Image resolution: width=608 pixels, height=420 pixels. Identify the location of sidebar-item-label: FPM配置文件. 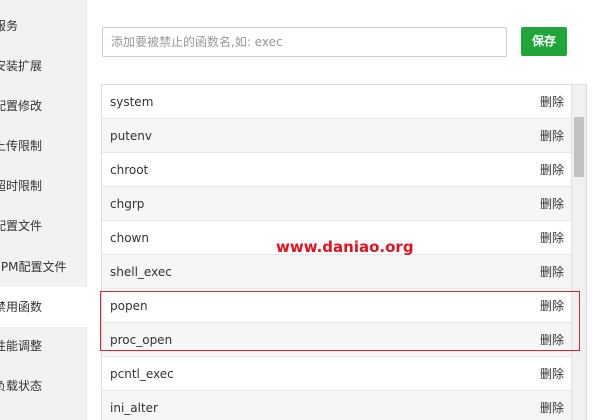
(33, 267).